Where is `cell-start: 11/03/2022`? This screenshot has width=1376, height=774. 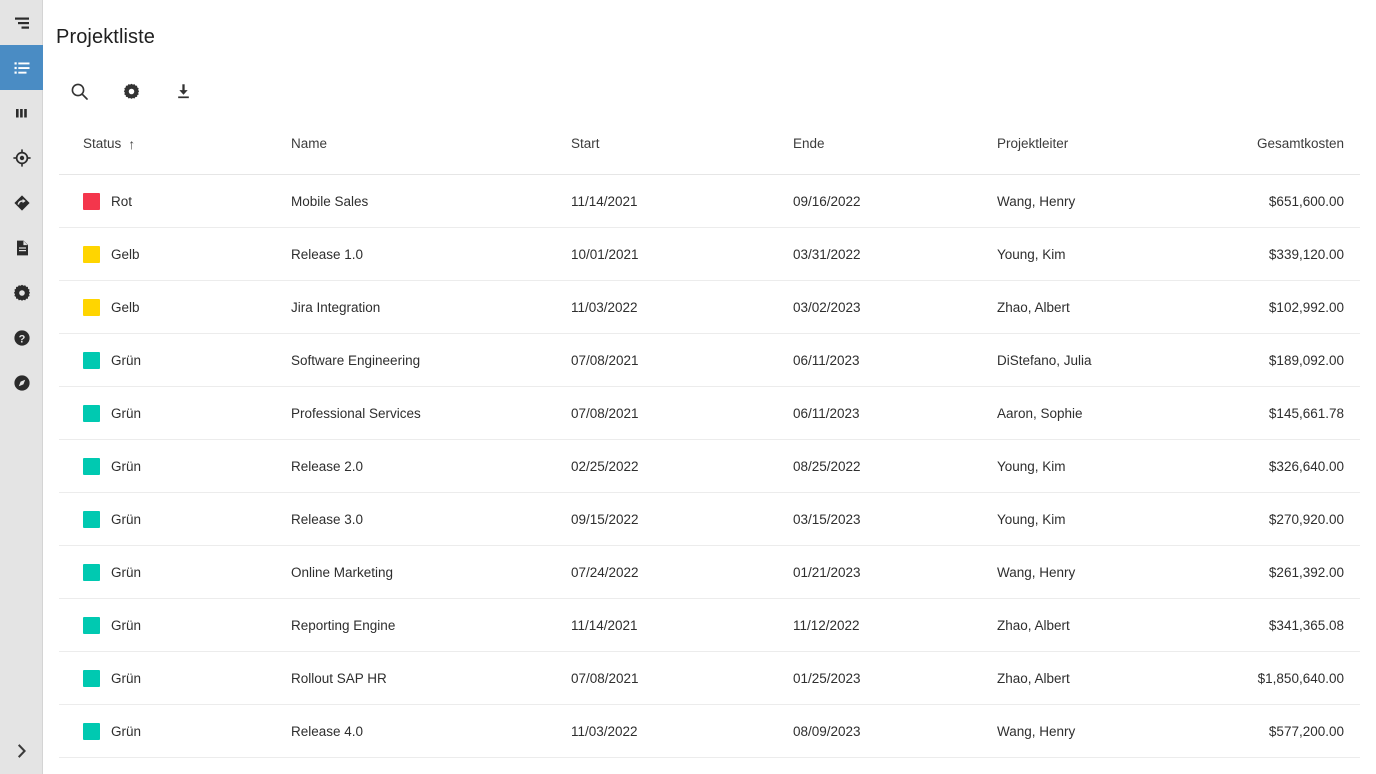 cell-start: 11/03/2022 is located at coordinates (658, 731).